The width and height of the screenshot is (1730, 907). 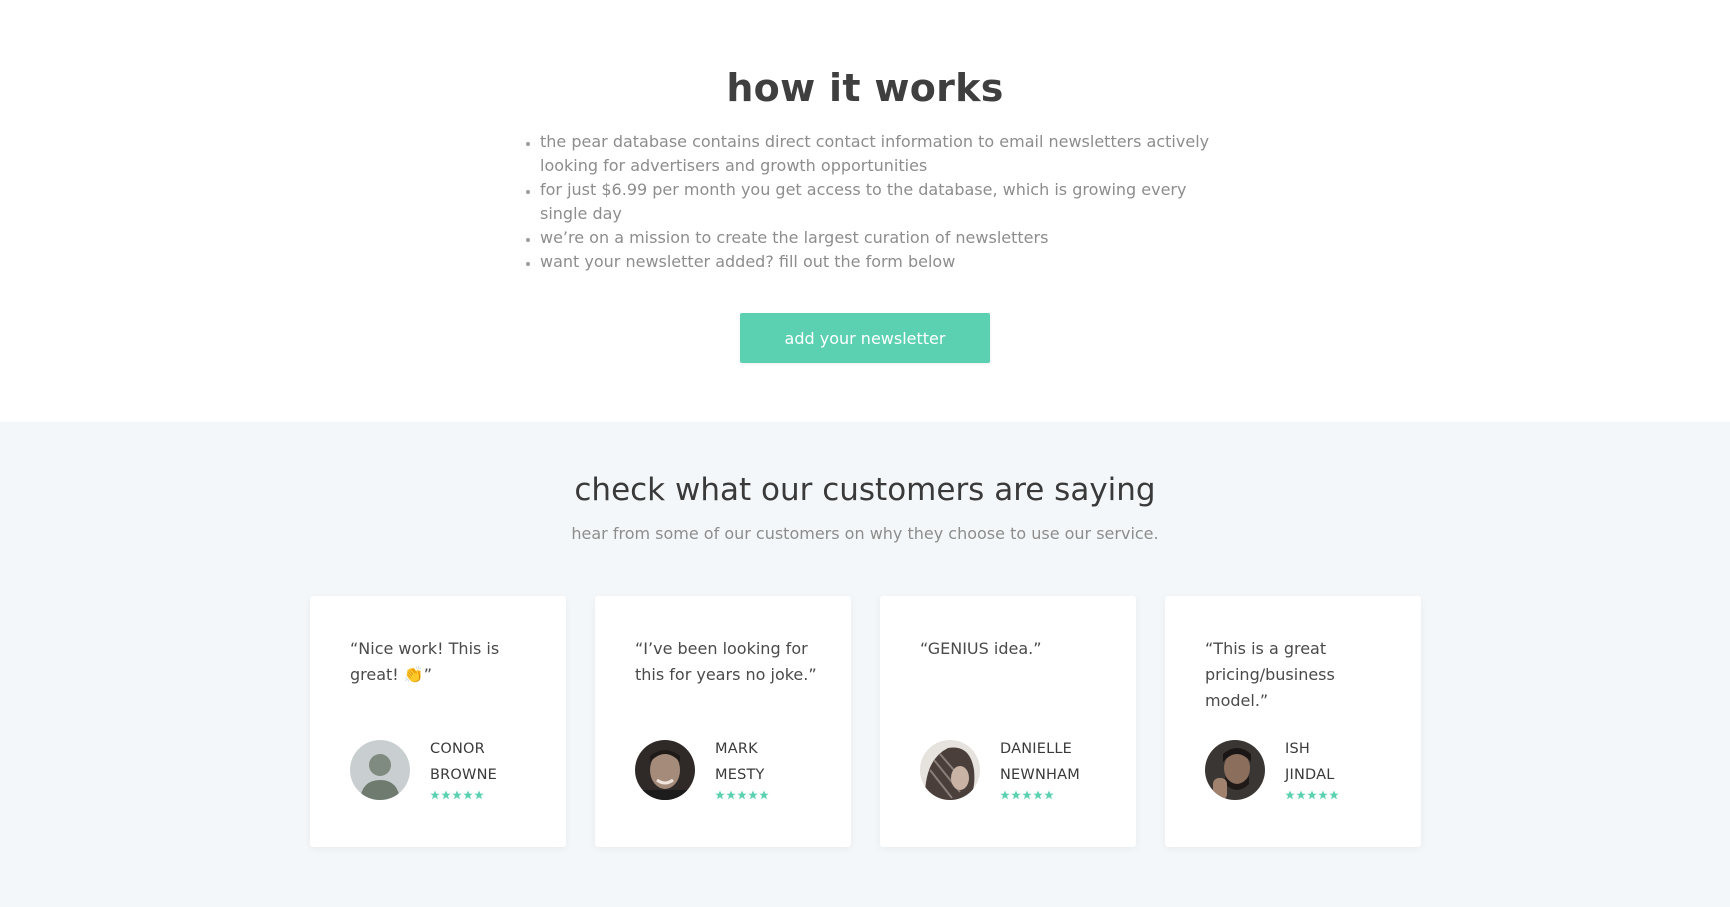 What do you see at coordinates (981, 648) in the screenshot?
I see `testimonial-quote: “GENIUS idea.”` at bounding box center [981, 648].